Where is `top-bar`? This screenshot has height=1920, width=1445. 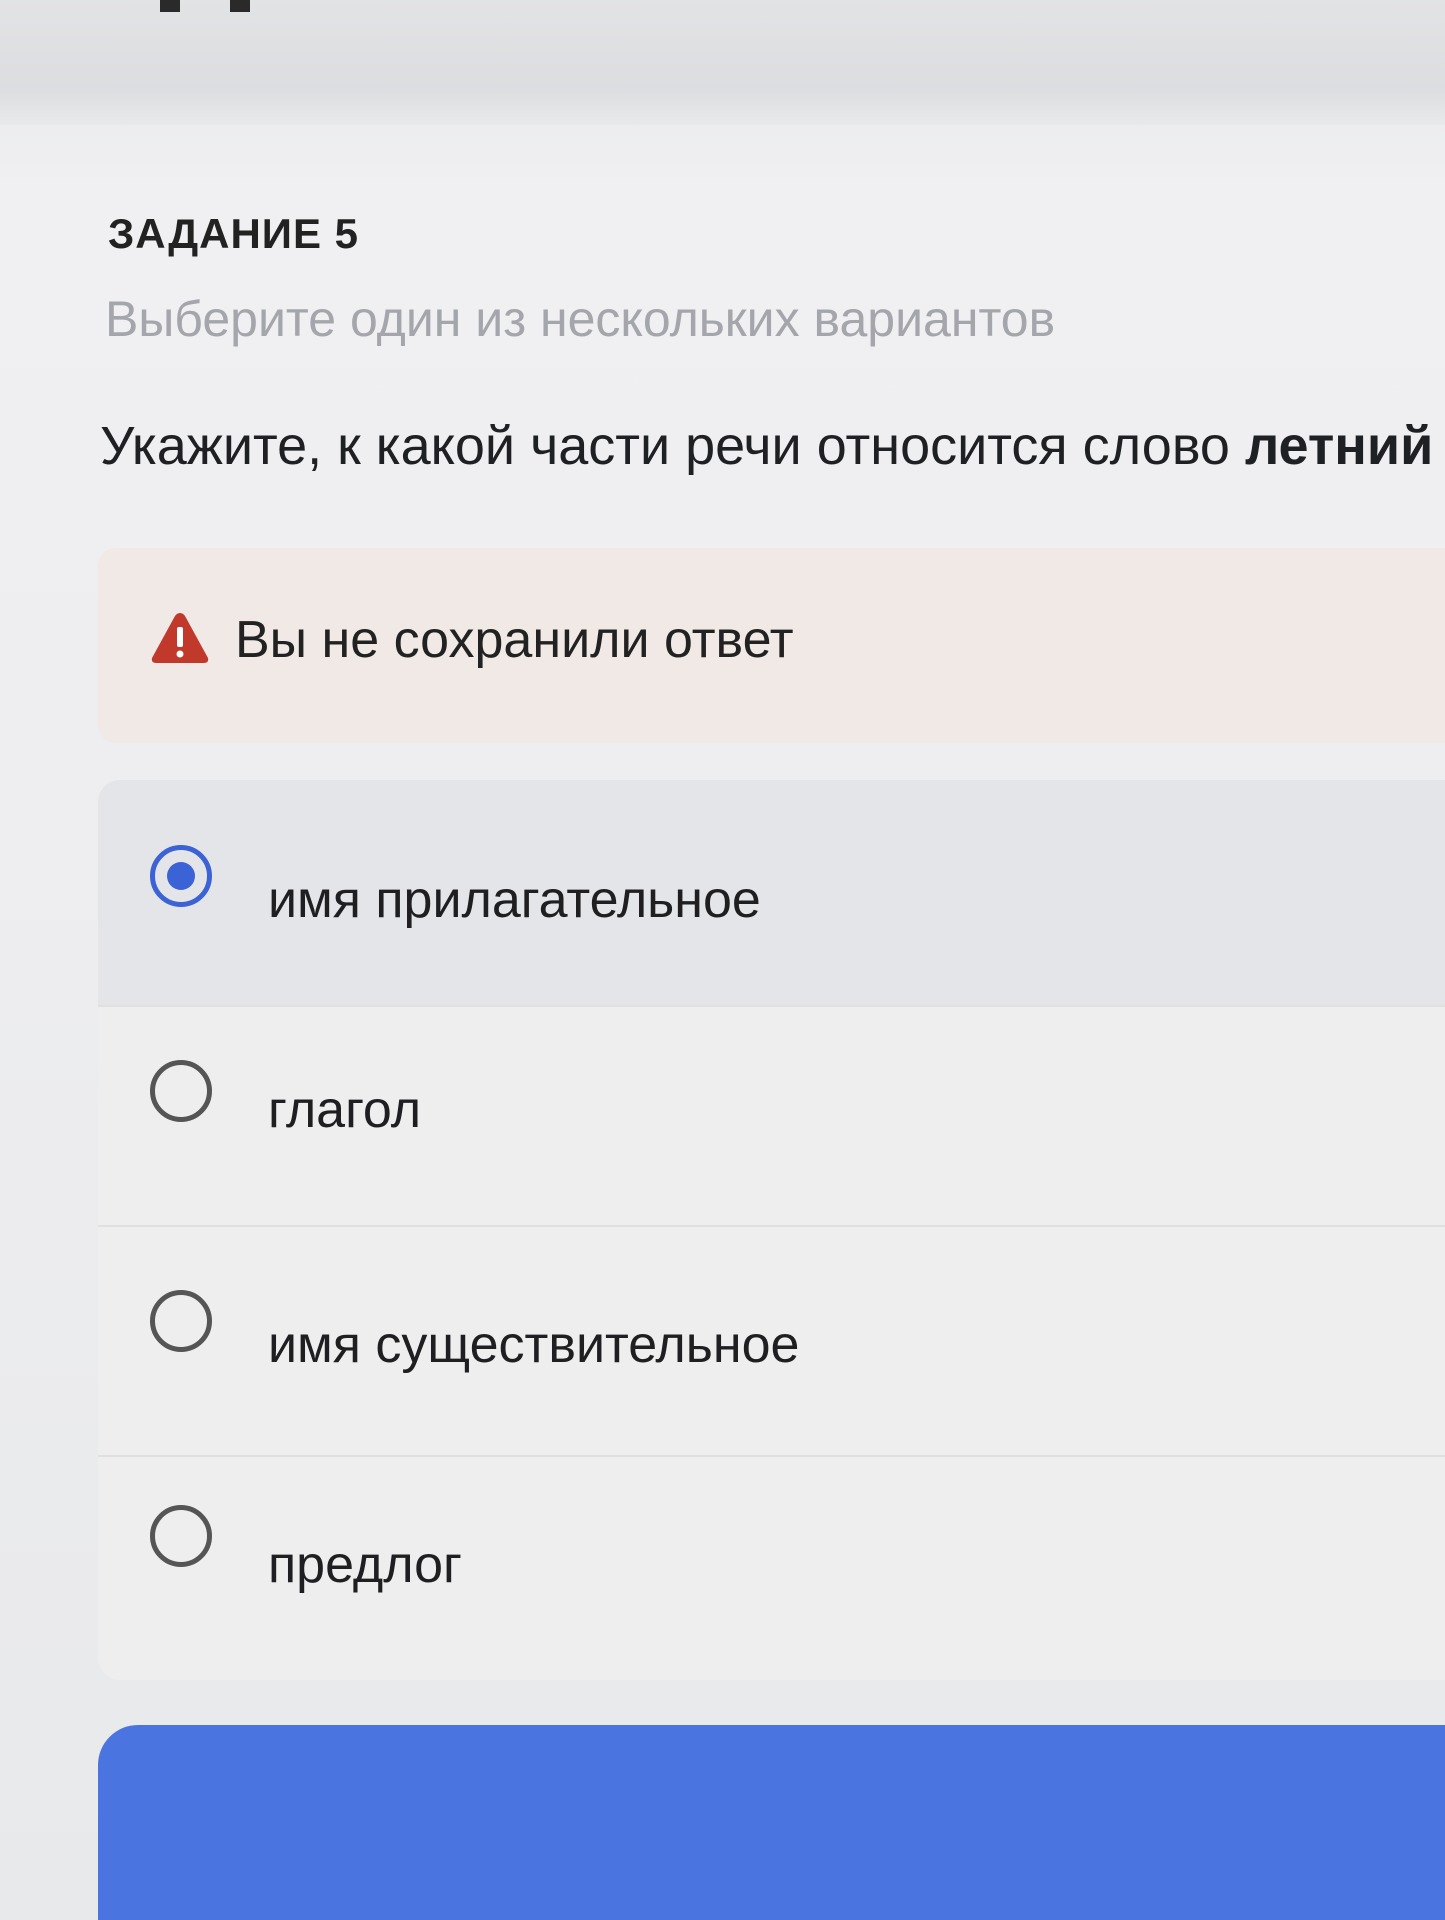
top-bar is located at coordinates (722, 62).